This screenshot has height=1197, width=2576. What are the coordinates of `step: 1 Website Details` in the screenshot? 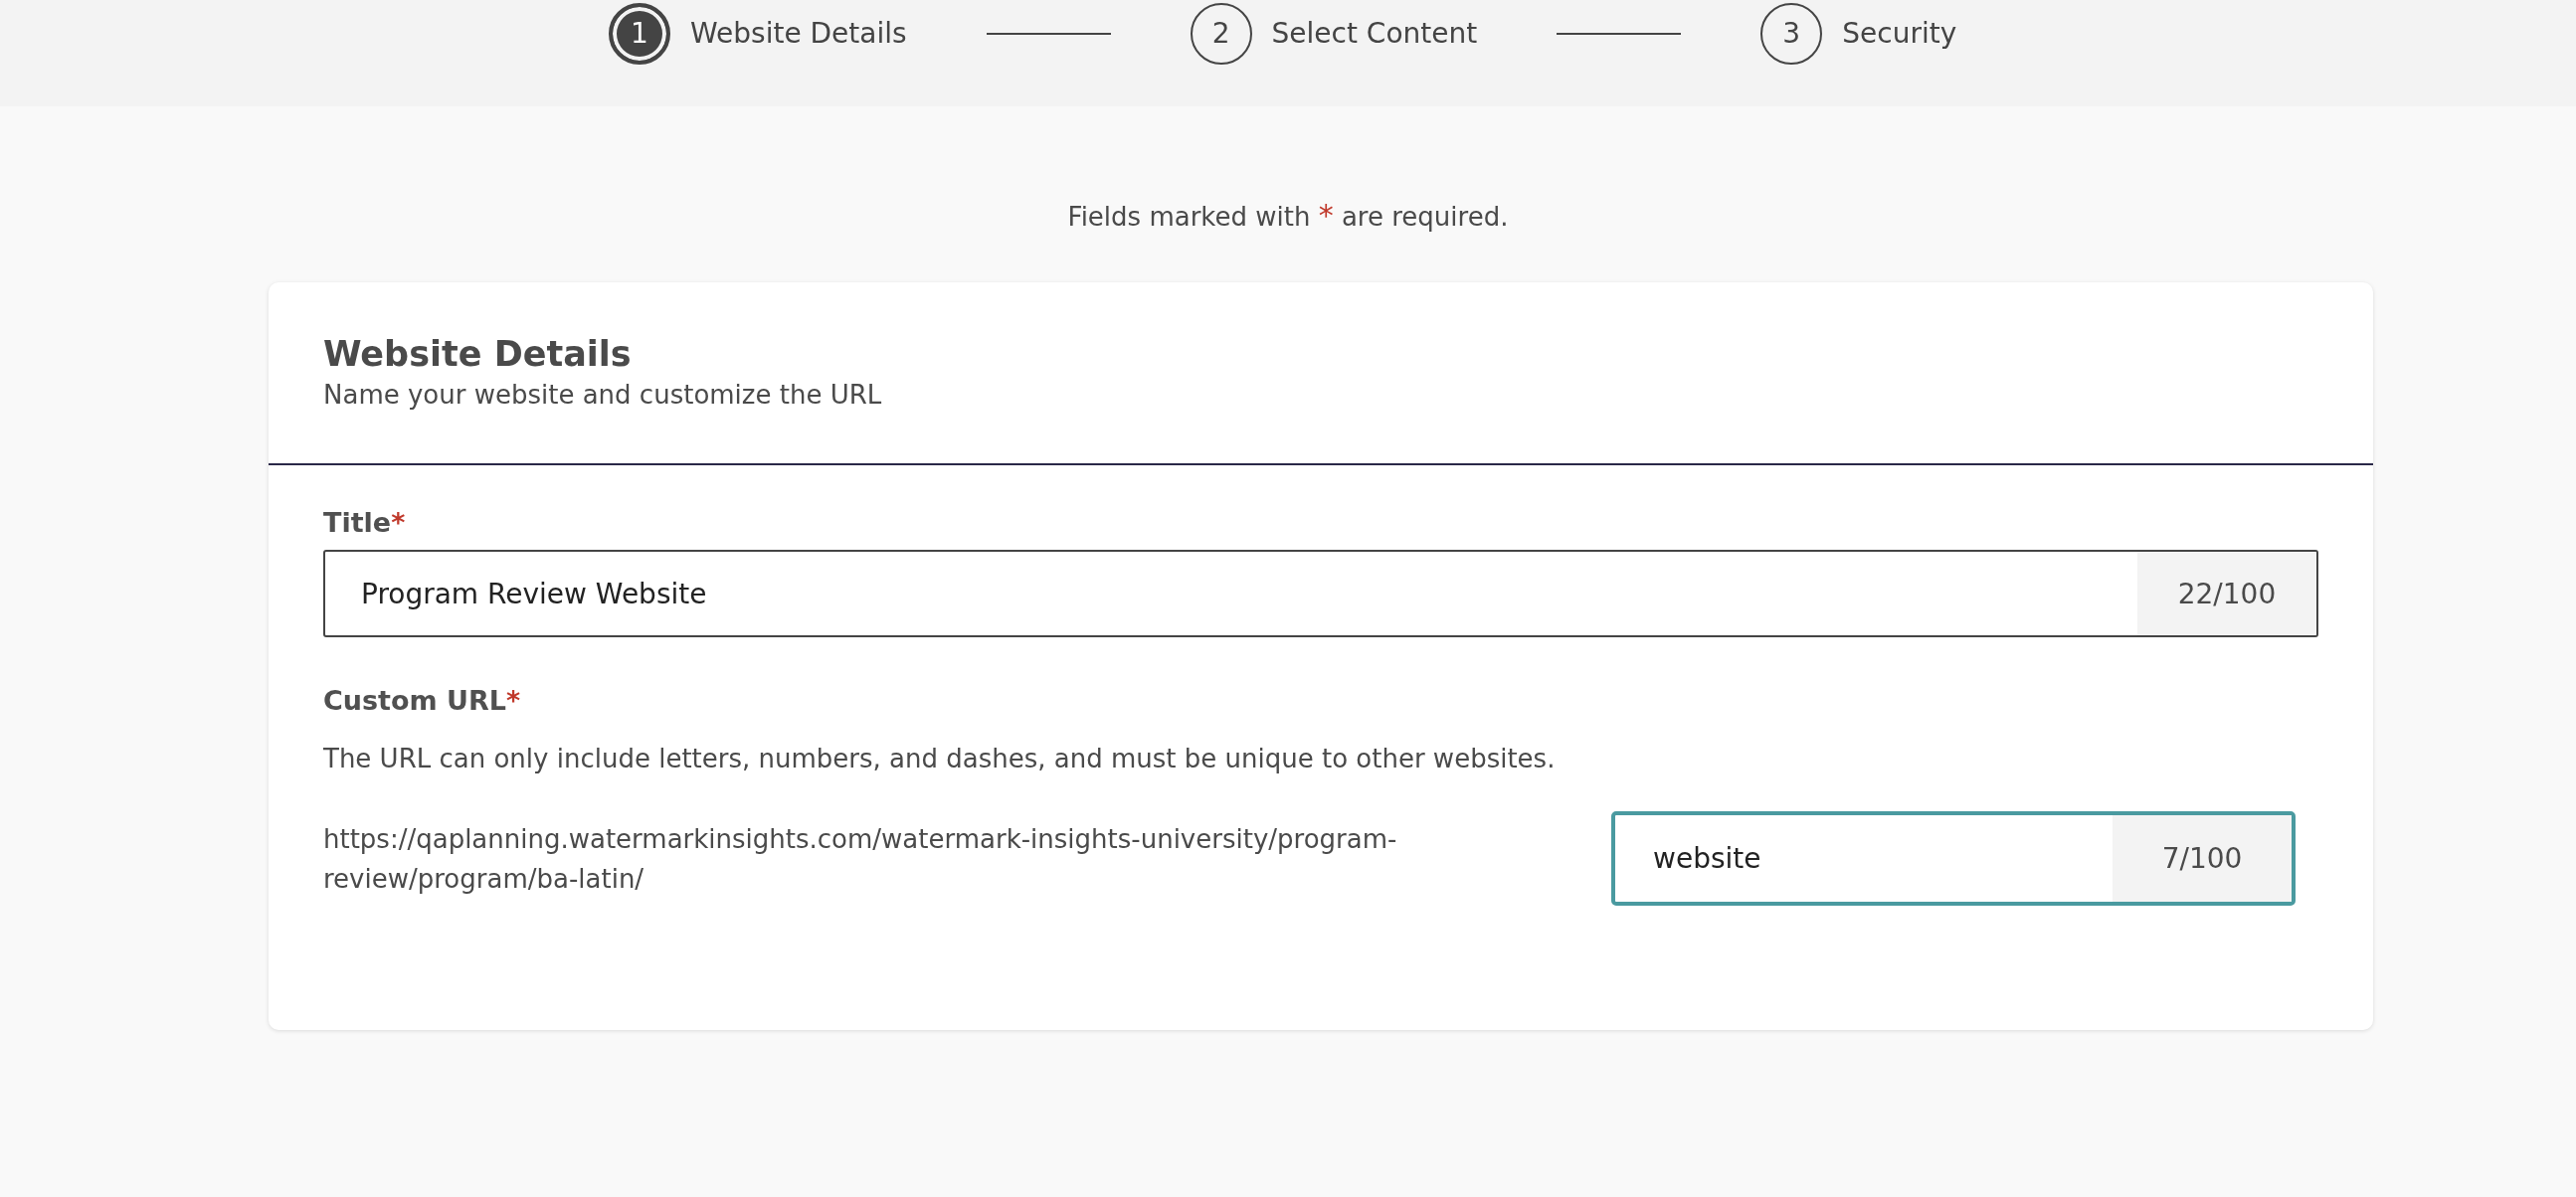 It's located at (758, 33).